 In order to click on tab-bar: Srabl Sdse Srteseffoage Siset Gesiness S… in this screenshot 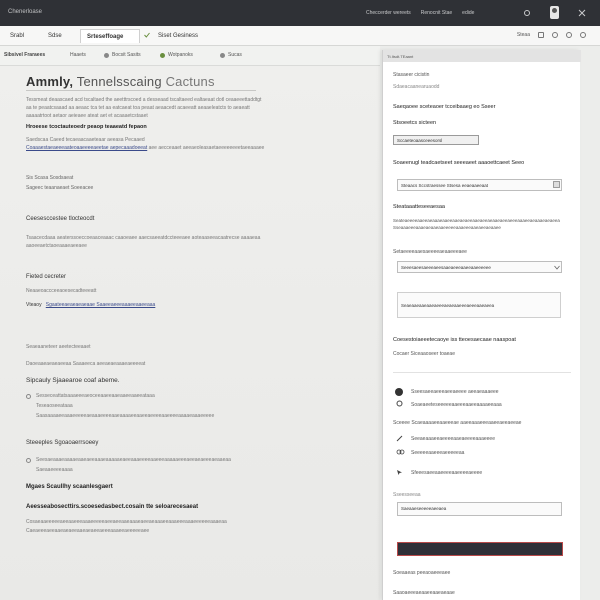, I will do `click(300, 36)`.